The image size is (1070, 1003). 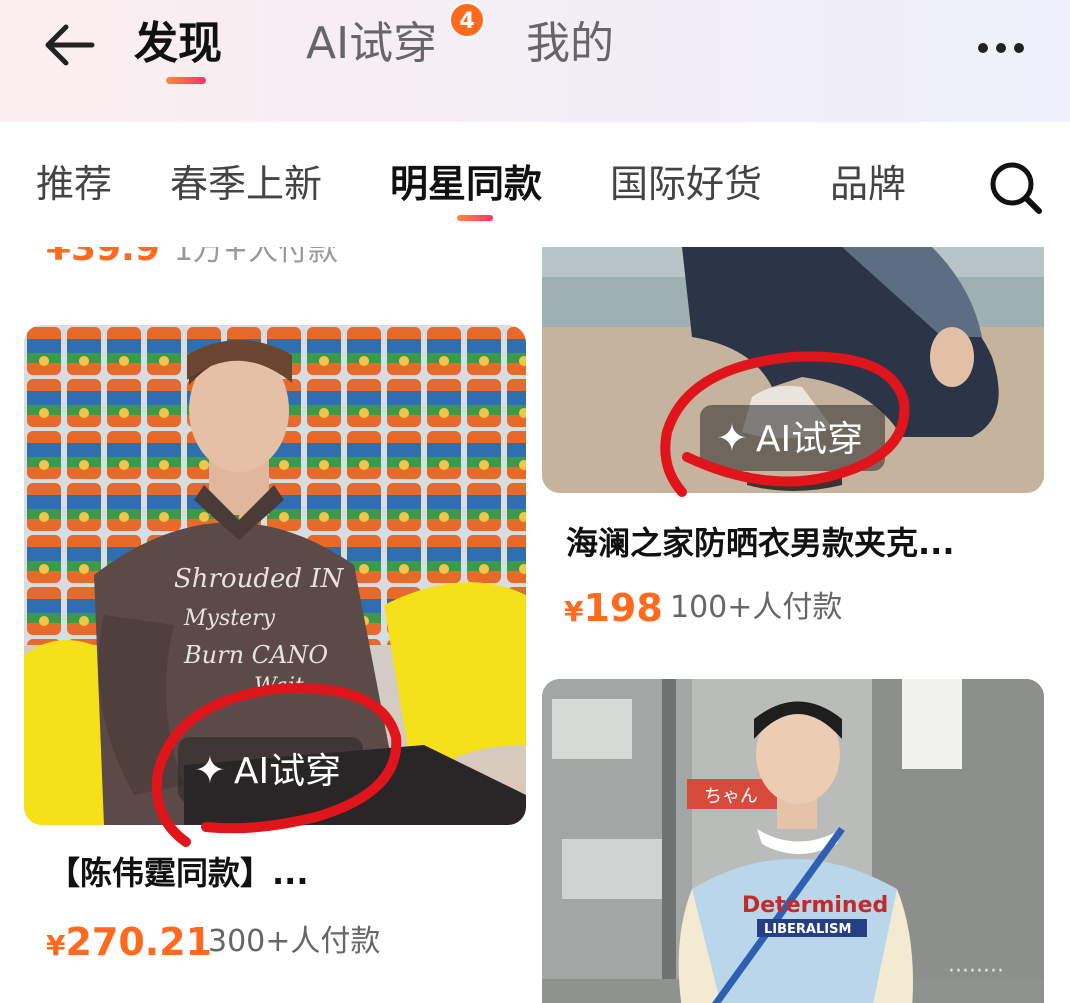 What do you see at coordinates (976, 971) in the screenshot?
I see `watermark: ········` at bounding box center [976, 971].